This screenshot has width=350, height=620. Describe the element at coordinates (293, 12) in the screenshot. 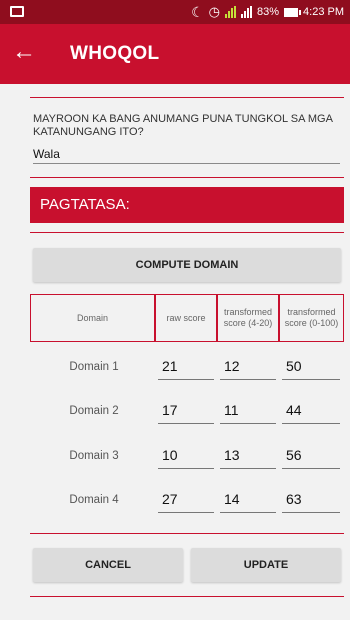

I see `battery-icon` at that location.